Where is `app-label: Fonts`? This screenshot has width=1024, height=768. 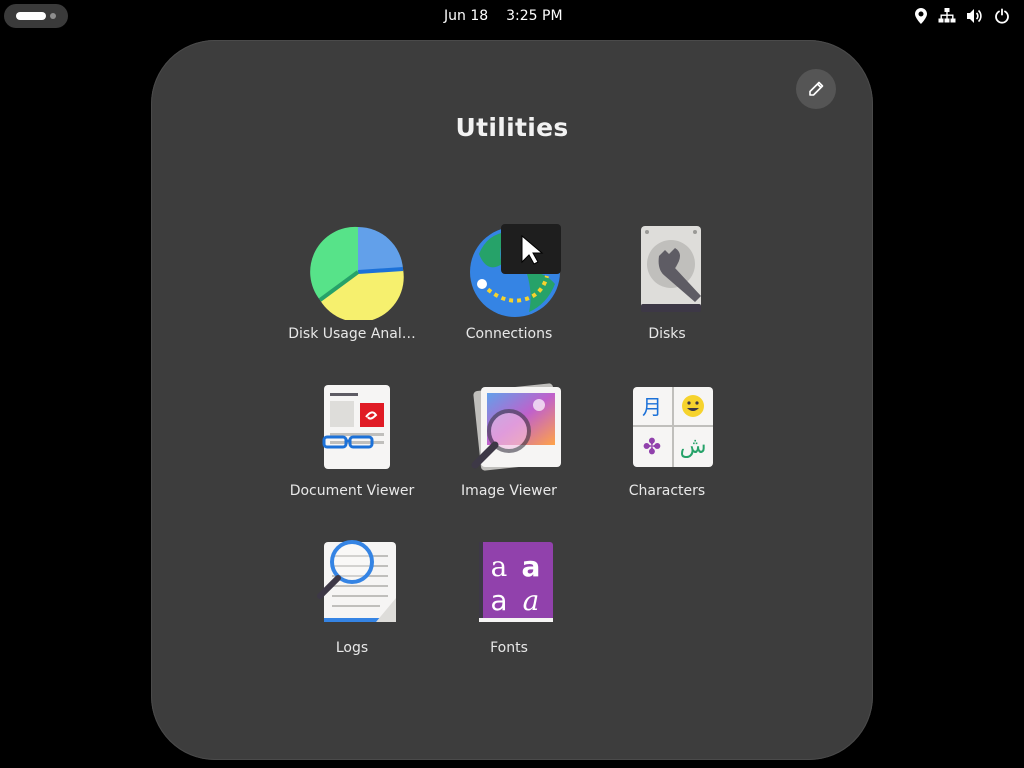
app-label: Fonts is located at coordinates (509, 648).